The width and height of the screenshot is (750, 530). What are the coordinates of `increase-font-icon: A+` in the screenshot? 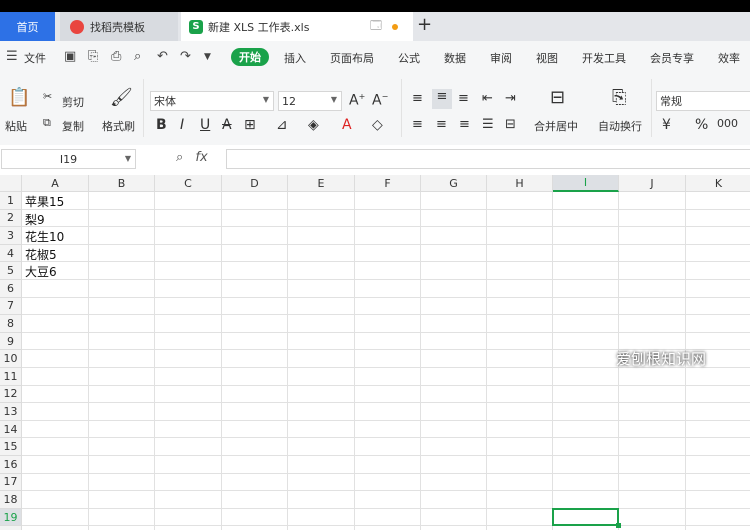 It's located at (357, 100).